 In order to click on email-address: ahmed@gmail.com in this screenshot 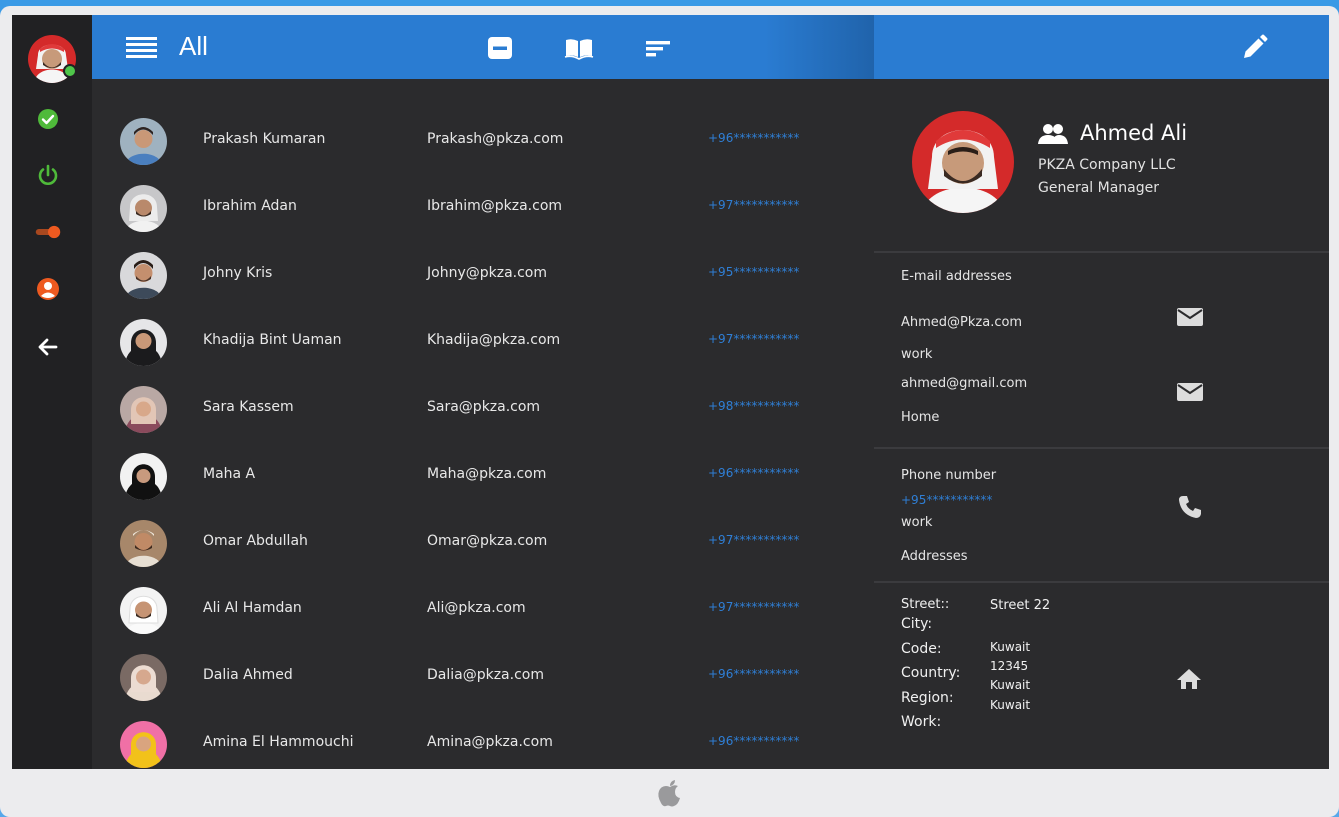, I will do `click(964, 383)`.